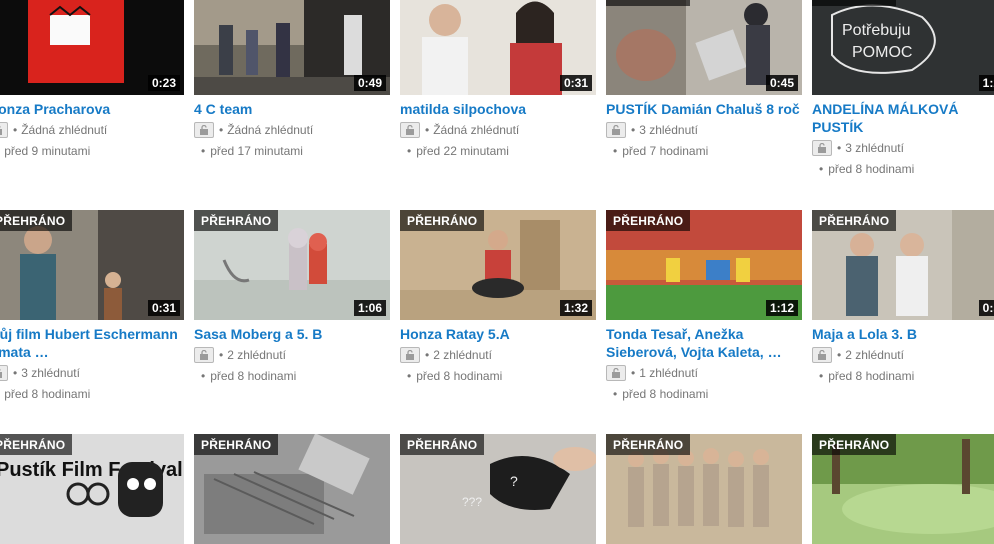  Describe the element at coordinates (575, 308) in the screenshot. I see `video-duration: 1:32` at that location.